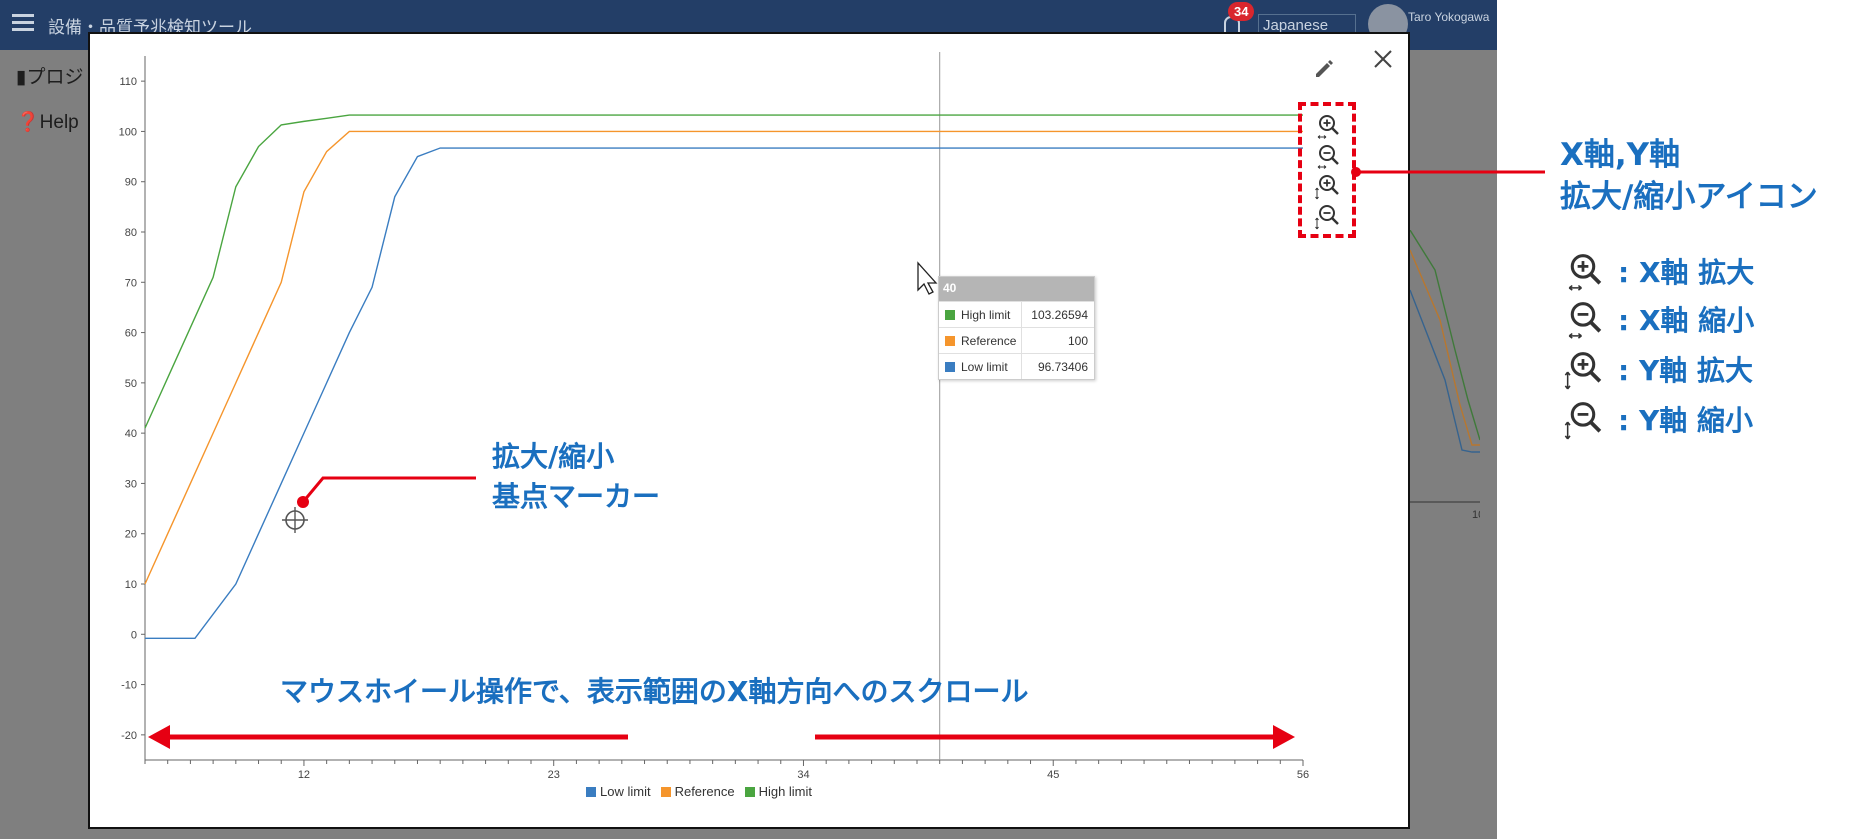  What do you see at coordinates (1689, 197) in the screenshot?
I see `zoom-annotation-line2: 拡大/縮小アイコン` at bounding box center [1689, 197].